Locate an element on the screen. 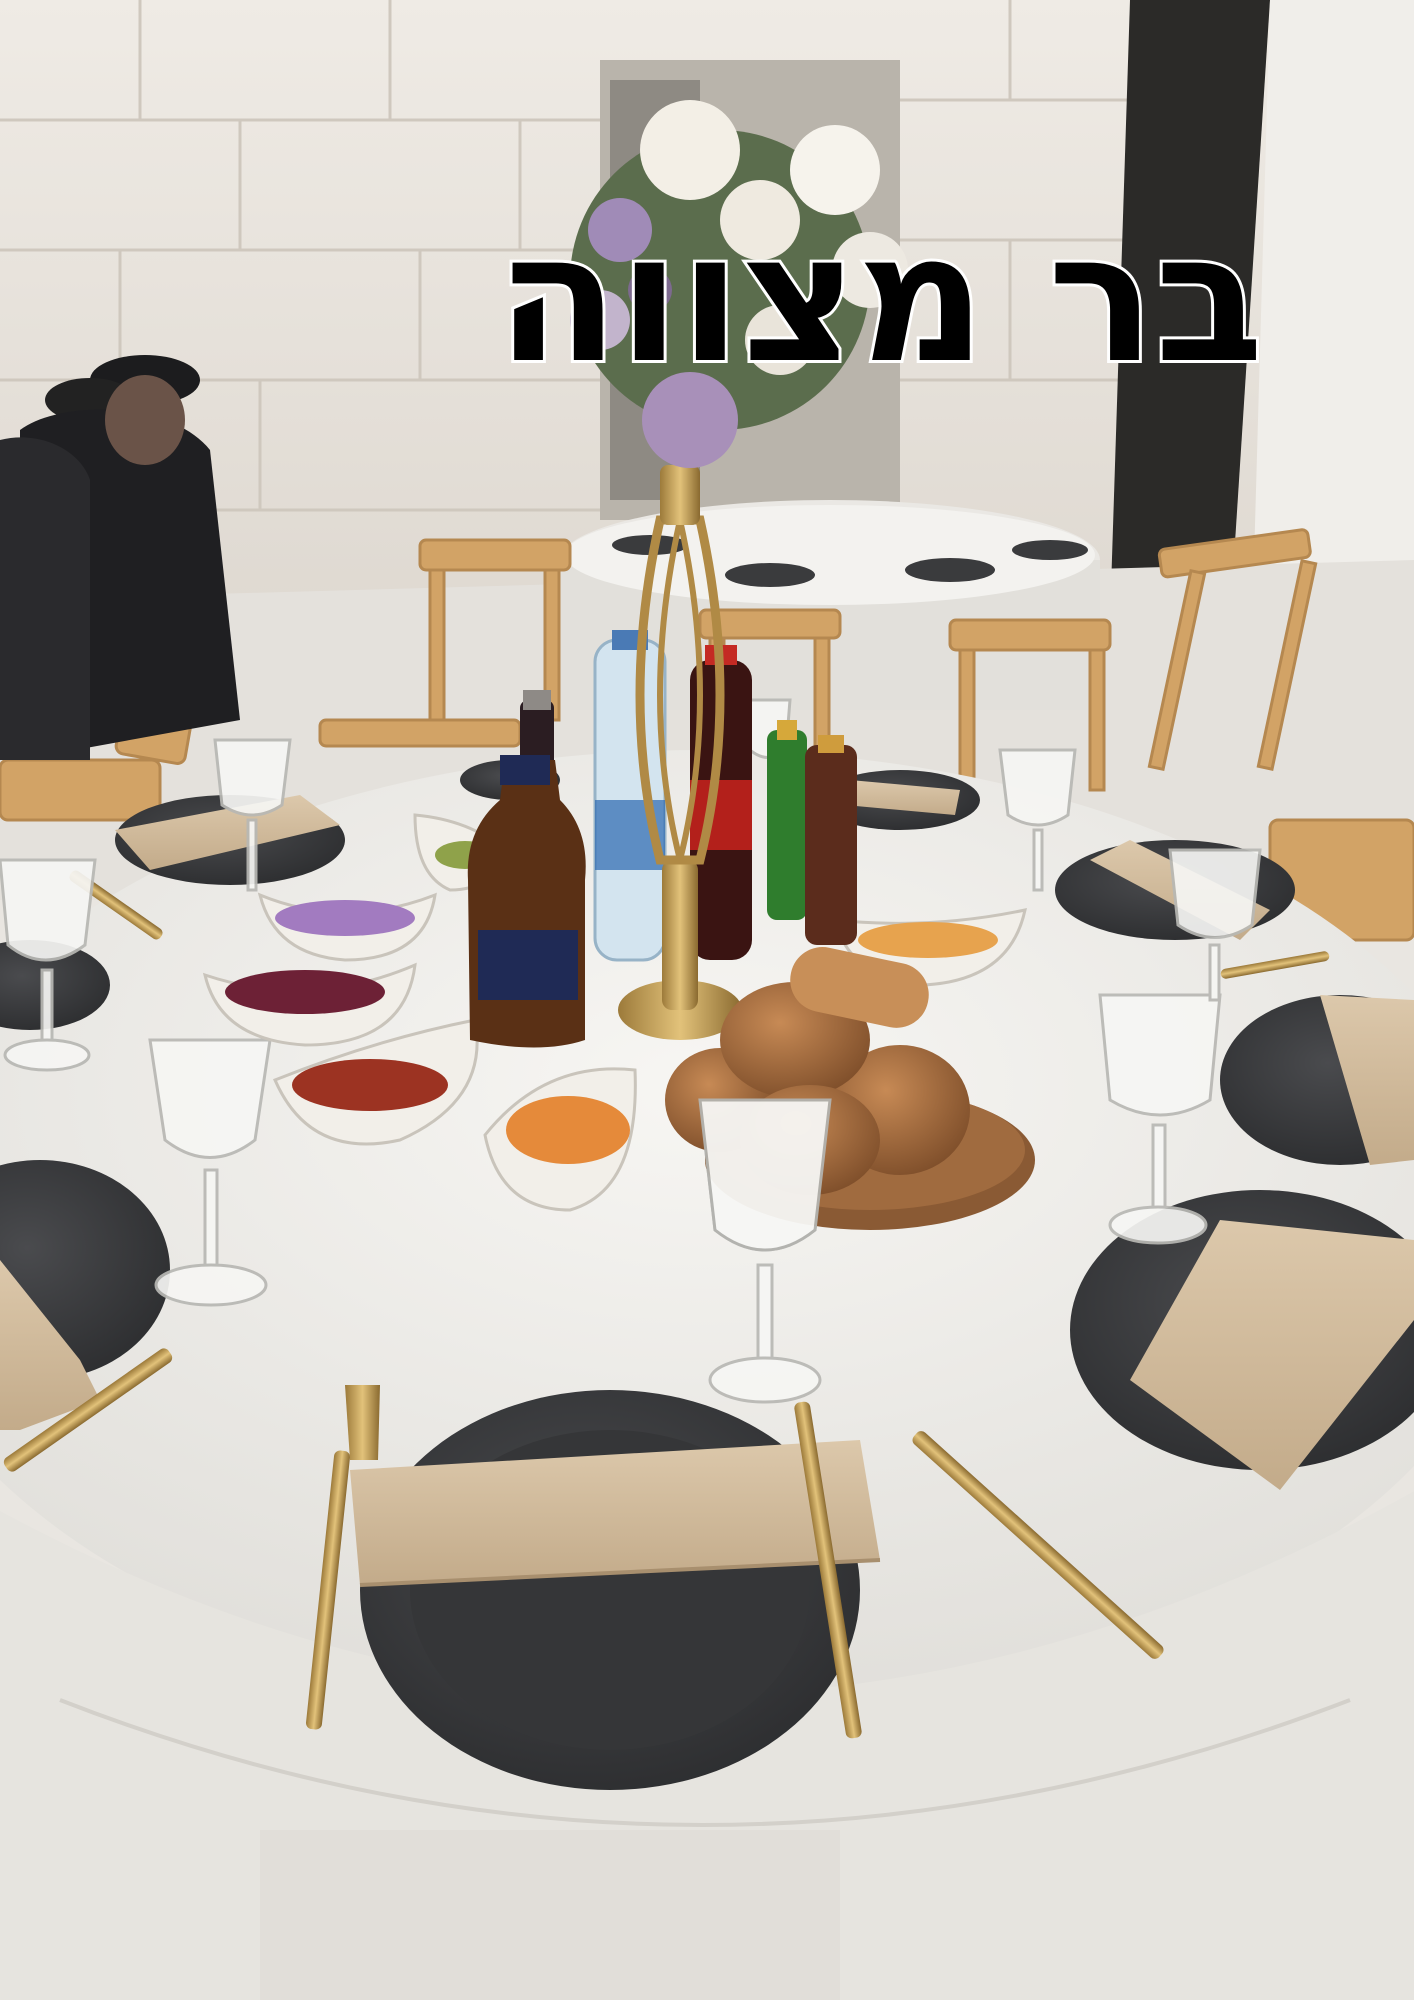 This screenshot has height=2000, width=1414. front-glass is located at coordinates (765, 1175).